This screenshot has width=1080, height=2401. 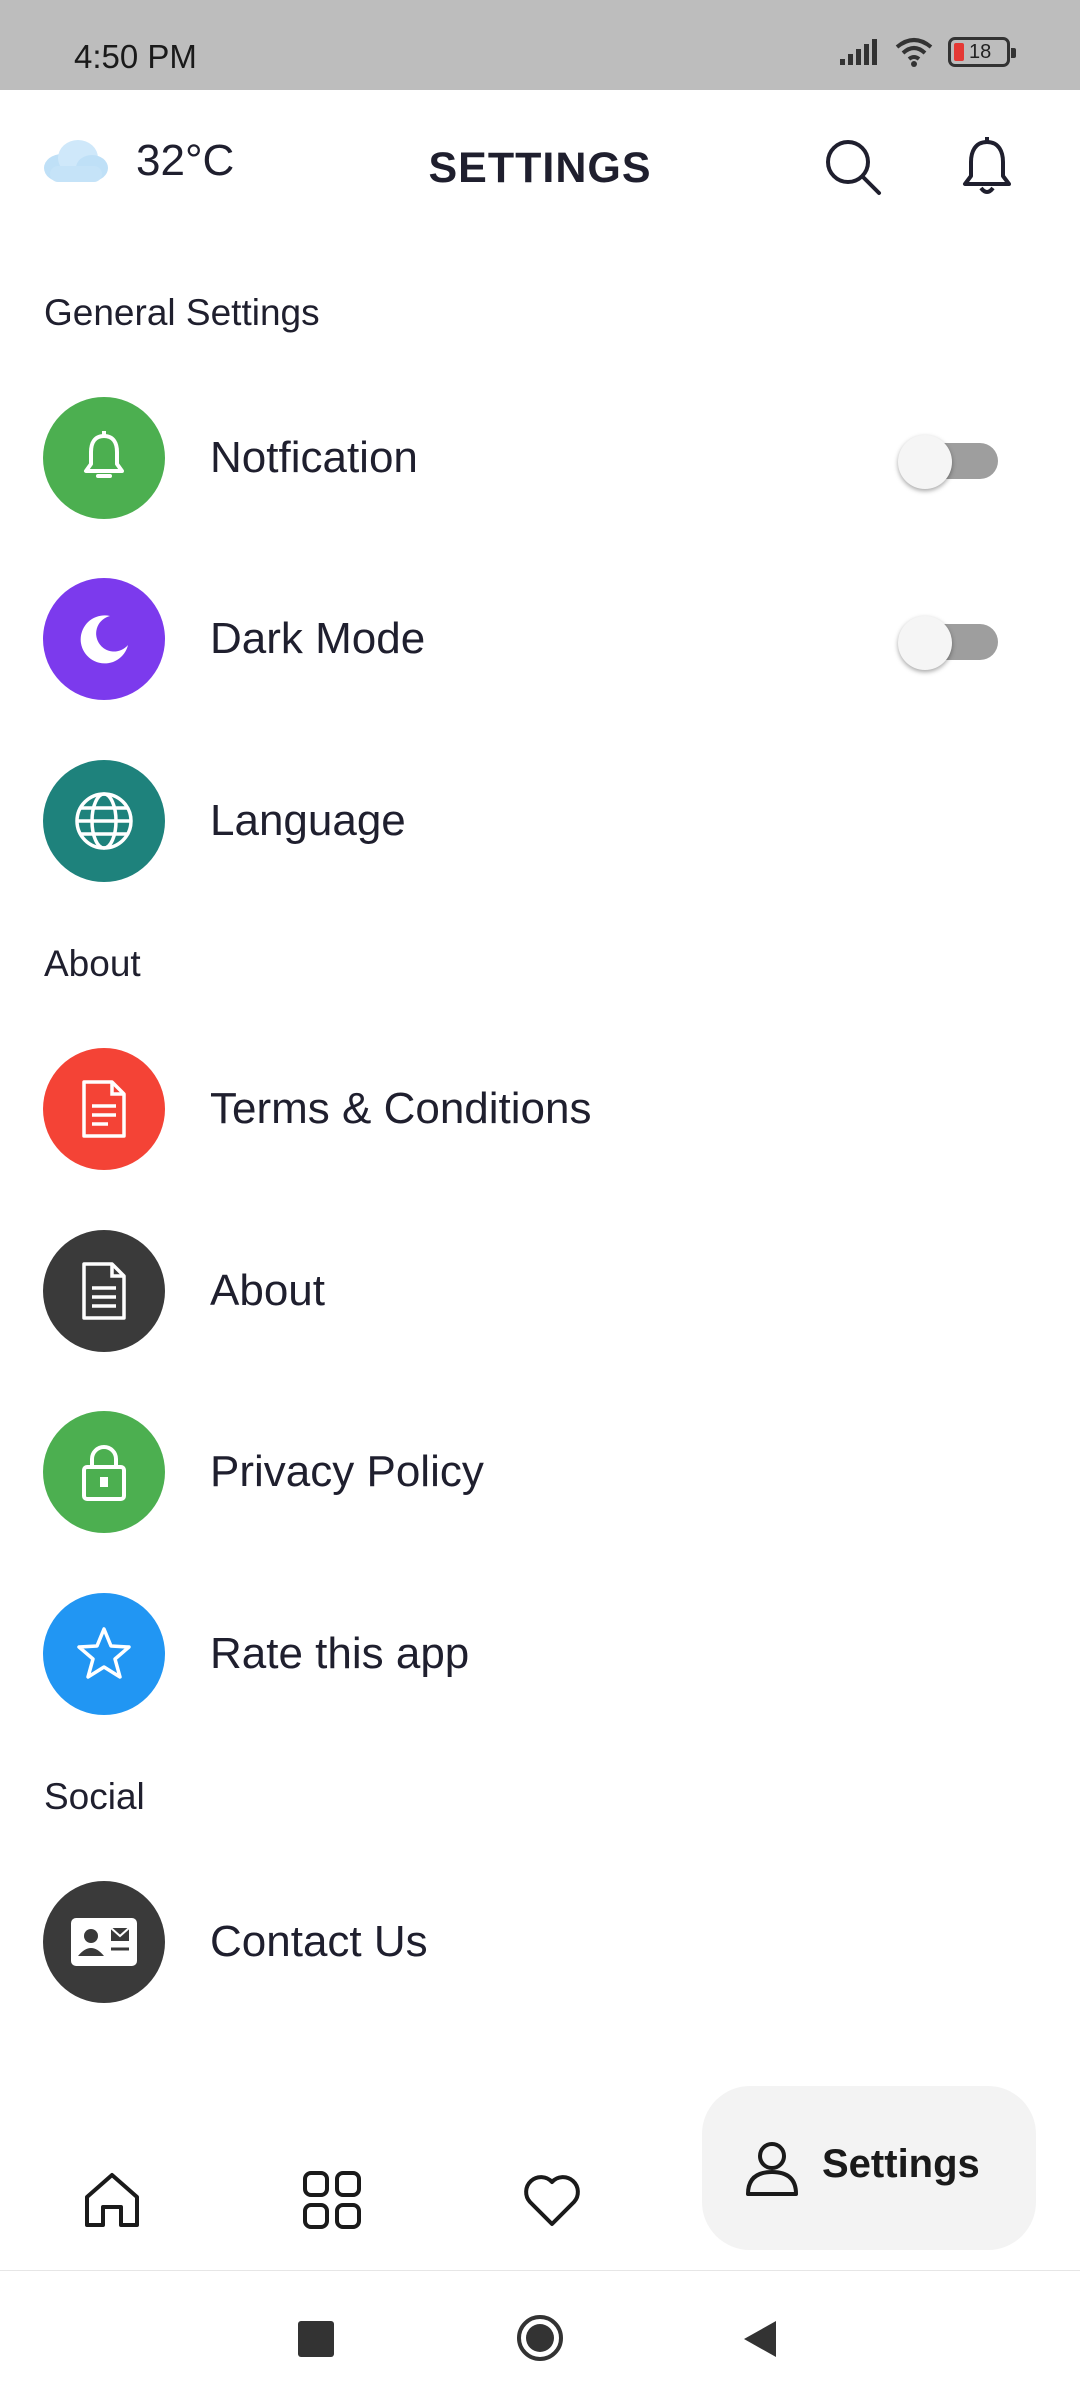 I want to click on search-icon, so click(x=853, y=167).